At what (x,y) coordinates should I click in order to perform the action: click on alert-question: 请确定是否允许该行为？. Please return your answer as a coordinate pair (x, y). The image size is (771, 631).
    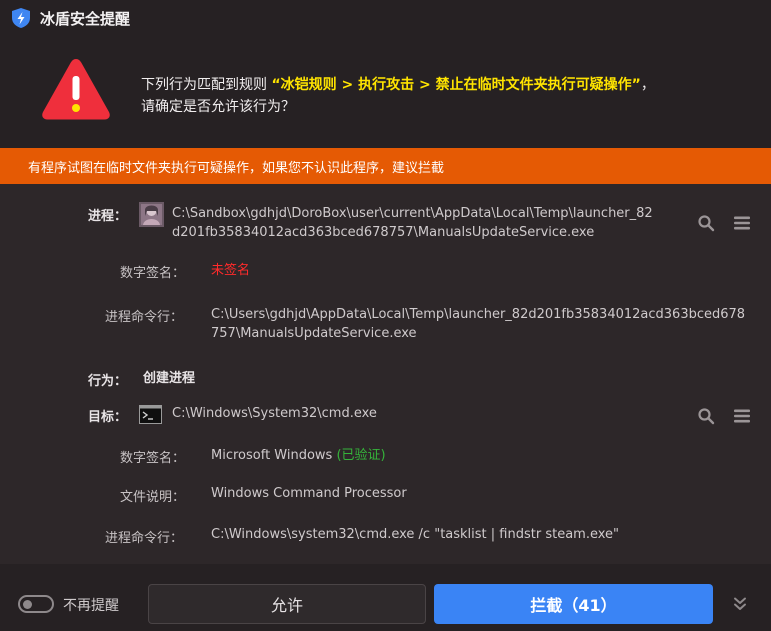
    Looking at the image, I should click on (218, 107).